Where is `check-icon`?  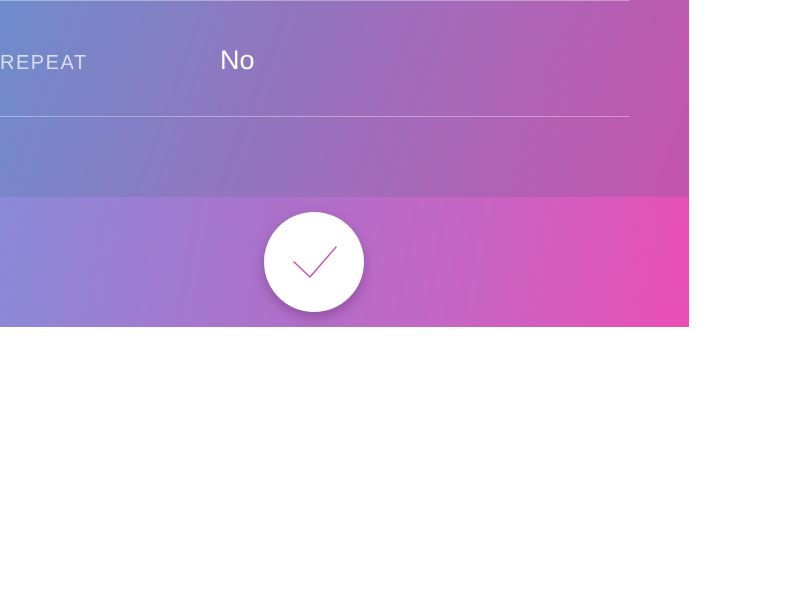 check-icon is located at coordinates (315, 262).